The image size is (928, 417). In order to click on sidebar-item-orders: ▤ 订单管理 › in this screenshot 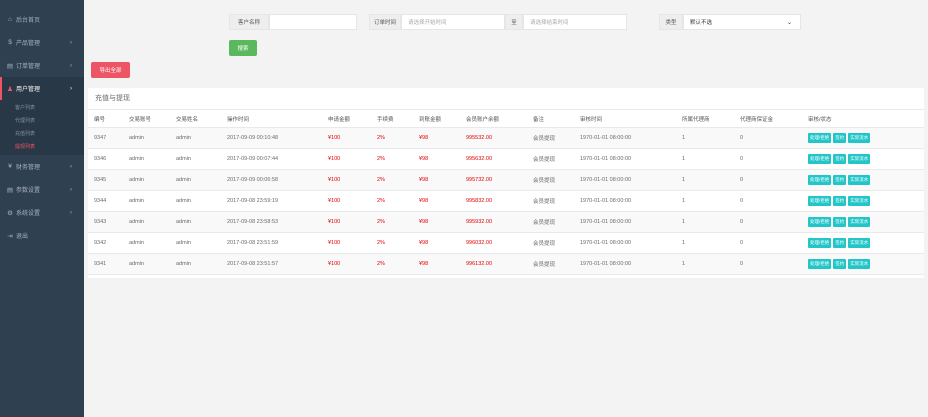, I will do `click(42, 65)`.